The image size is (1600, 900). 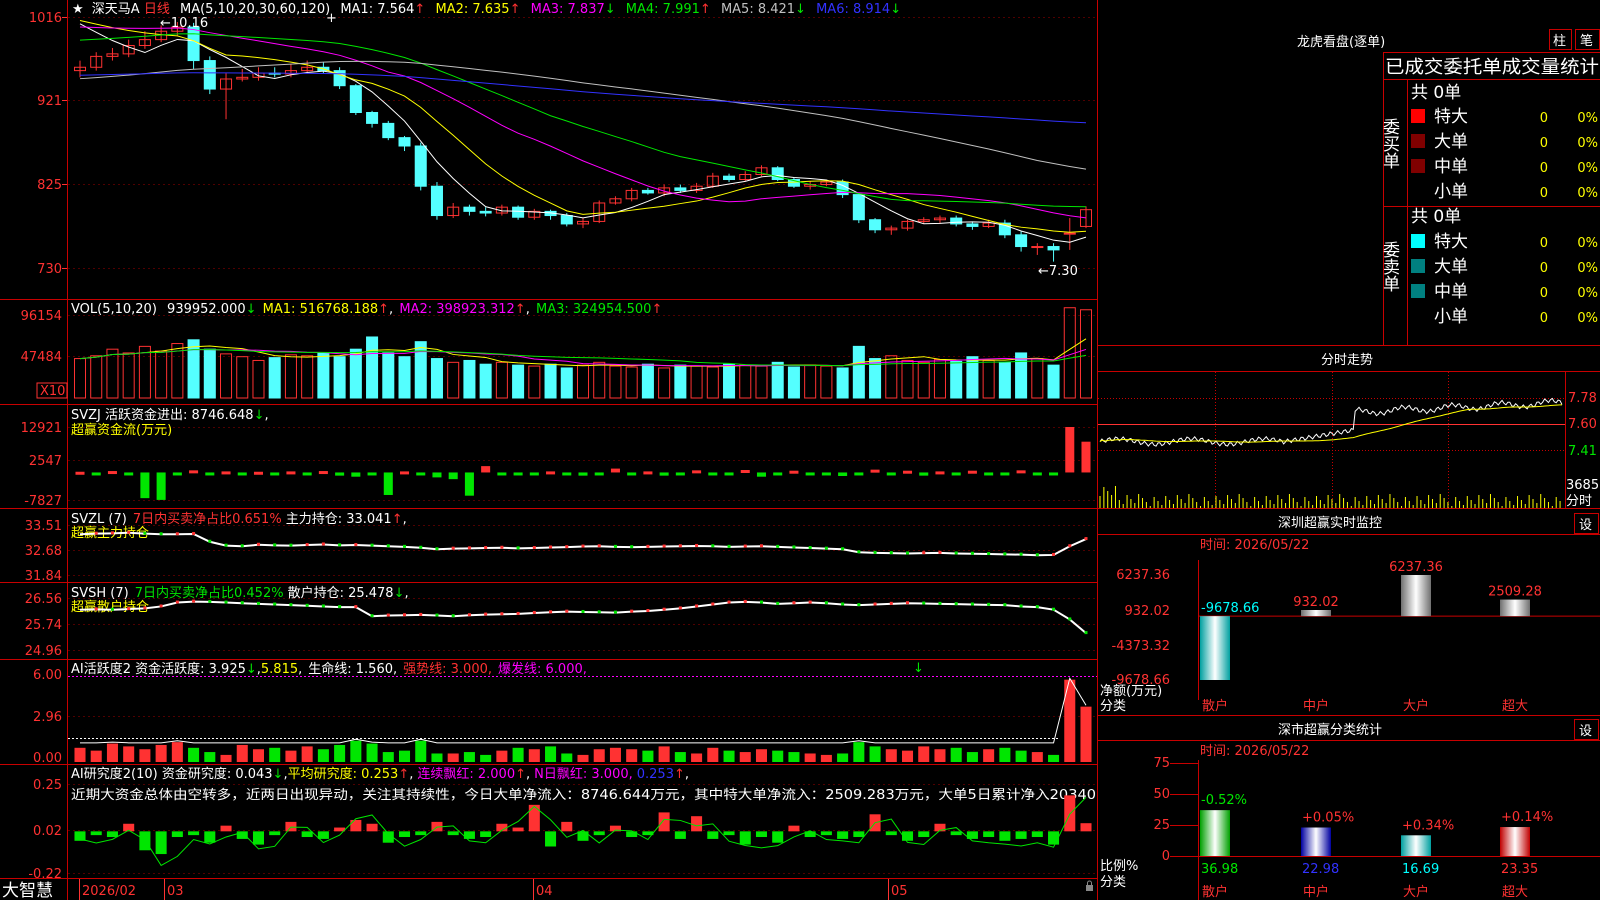 I want to click on zl-series-line, so click(x=583, y=544).